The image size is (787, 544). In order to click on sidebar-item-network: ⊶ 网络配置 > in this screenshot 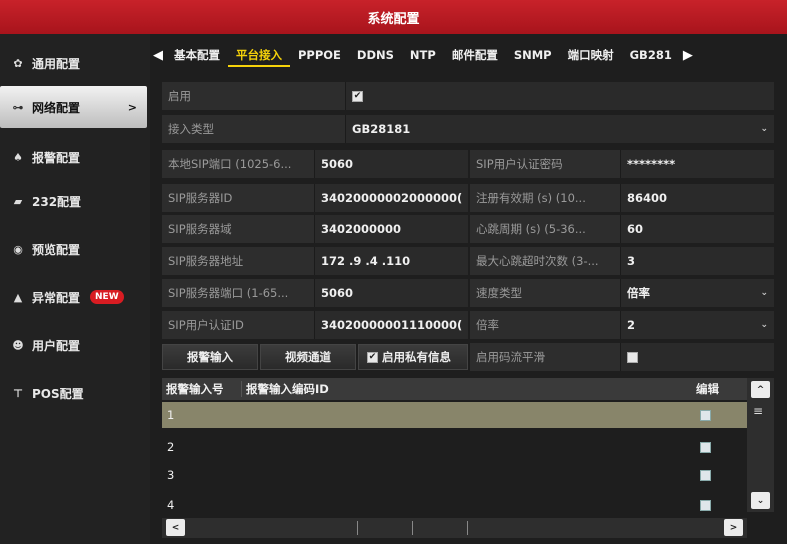, I will do `click(73, 107)`.